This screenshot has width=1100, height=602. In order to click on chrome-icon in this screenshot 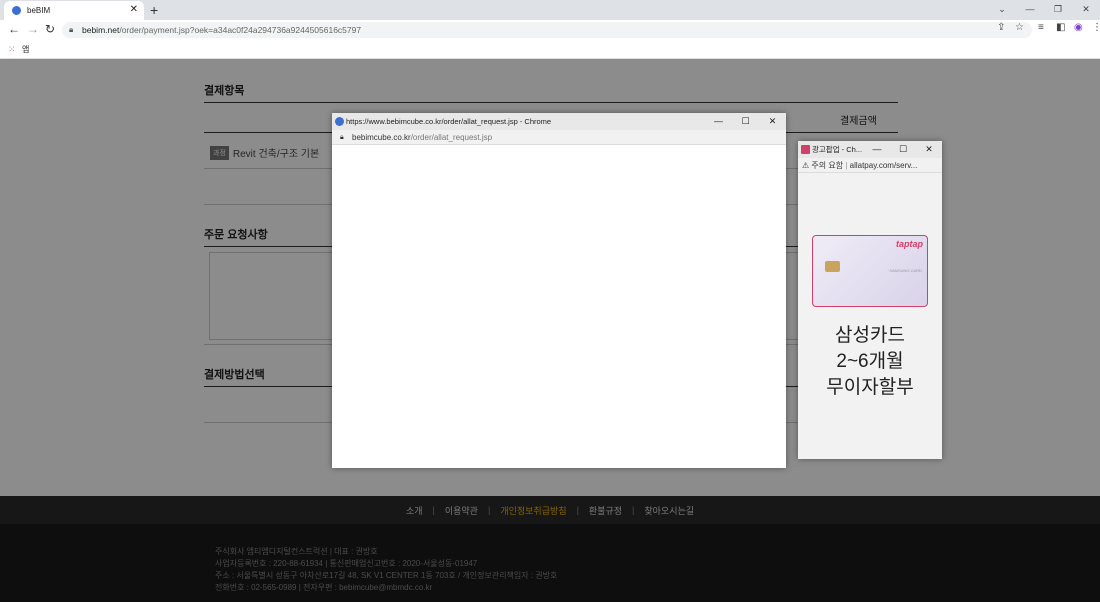, I will do `click(339, 121)`.